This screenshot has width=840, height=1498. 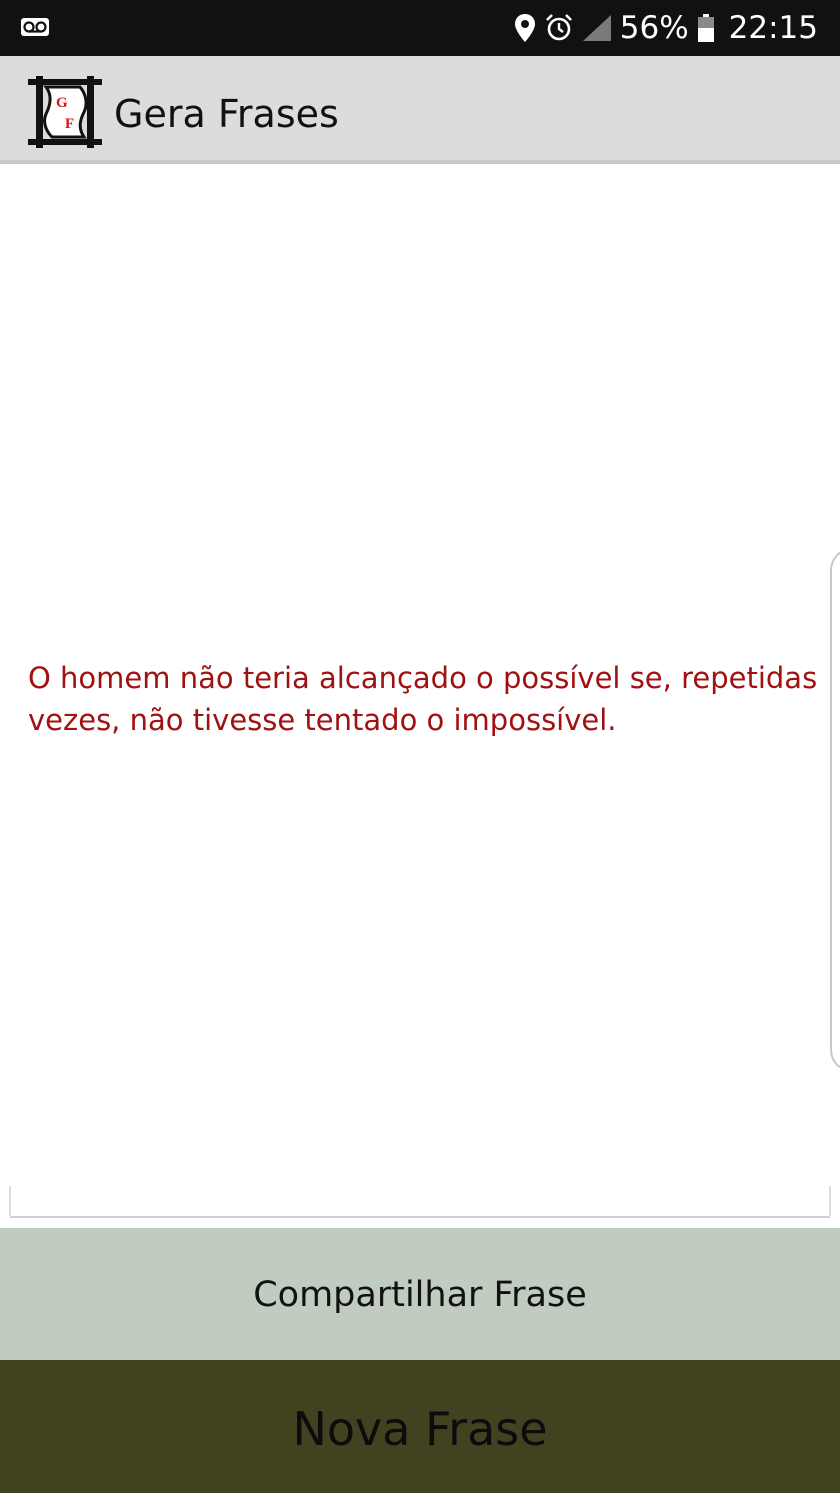 I want to click on card-right-border, so click(x=830, y=1201).